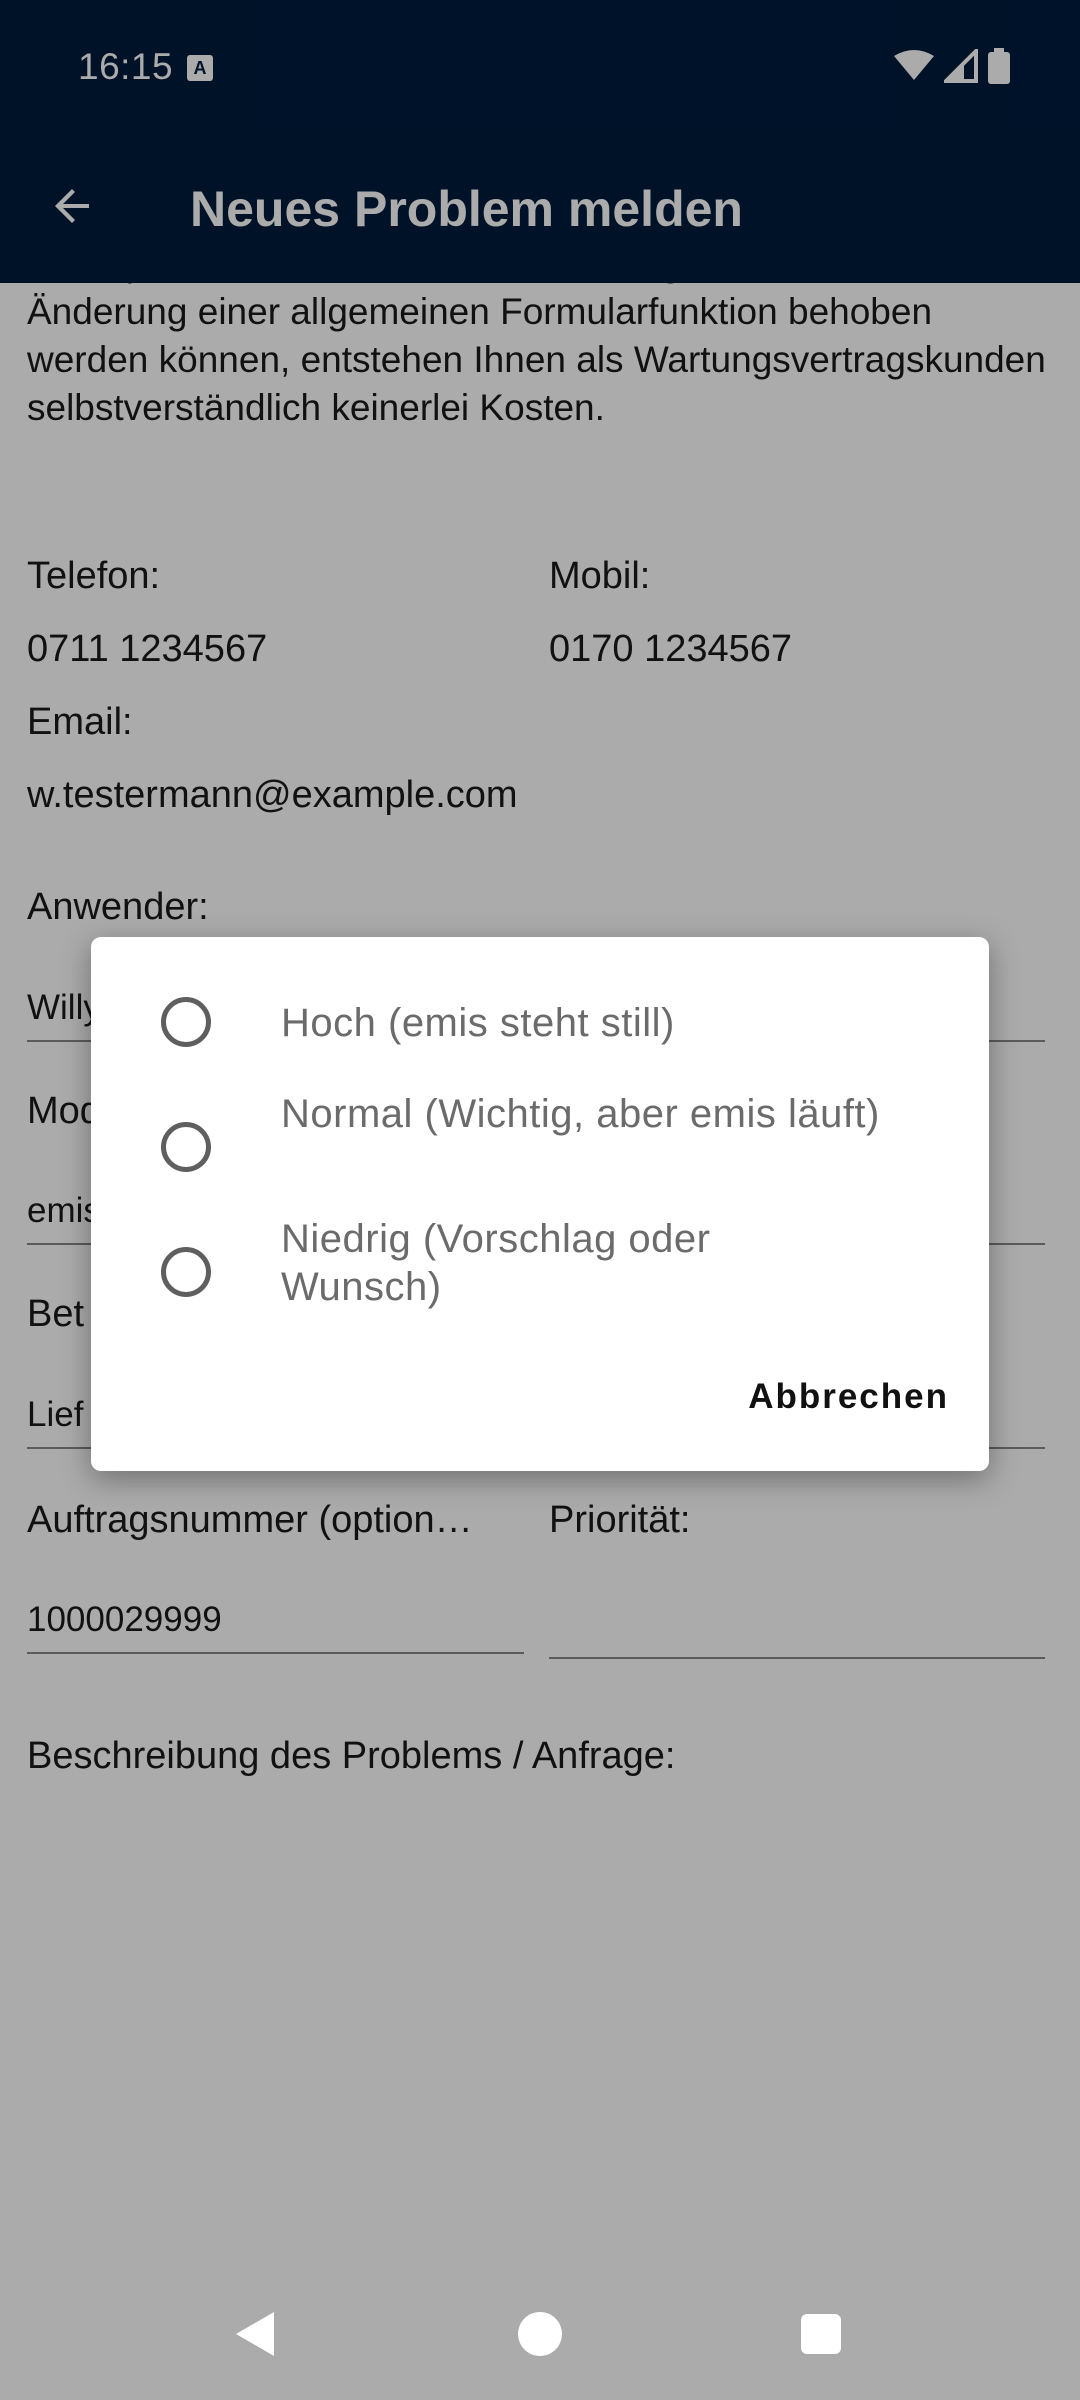 The image size is (1080, 2400). Describe the element at coordinates (580, 1114) in the screenshot. I see `priority-option-label: Normal (Wichtig, aber emis läuft)` at that location.